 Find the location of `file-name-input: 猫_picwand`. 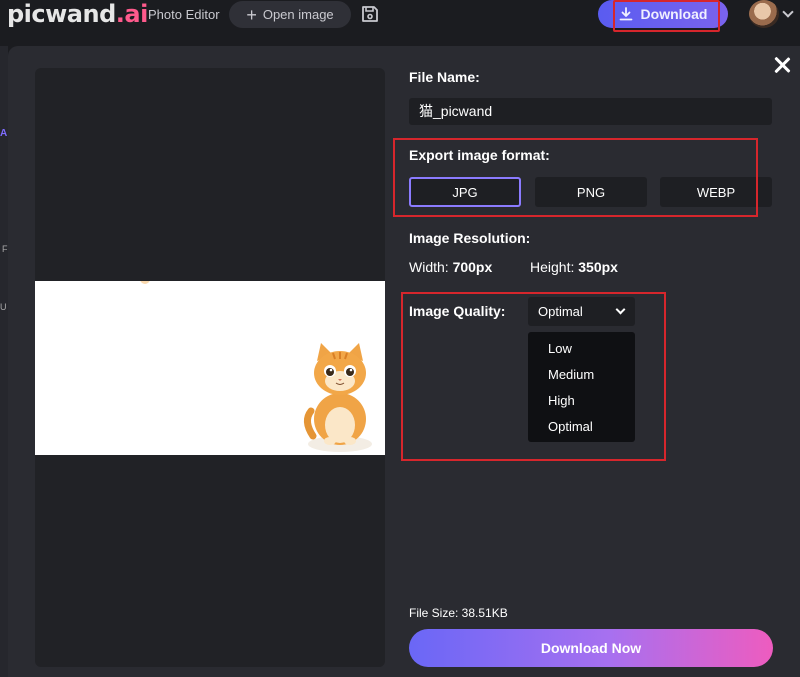

file-name-input: 猫_picwand is located at coordinates (590, 111).